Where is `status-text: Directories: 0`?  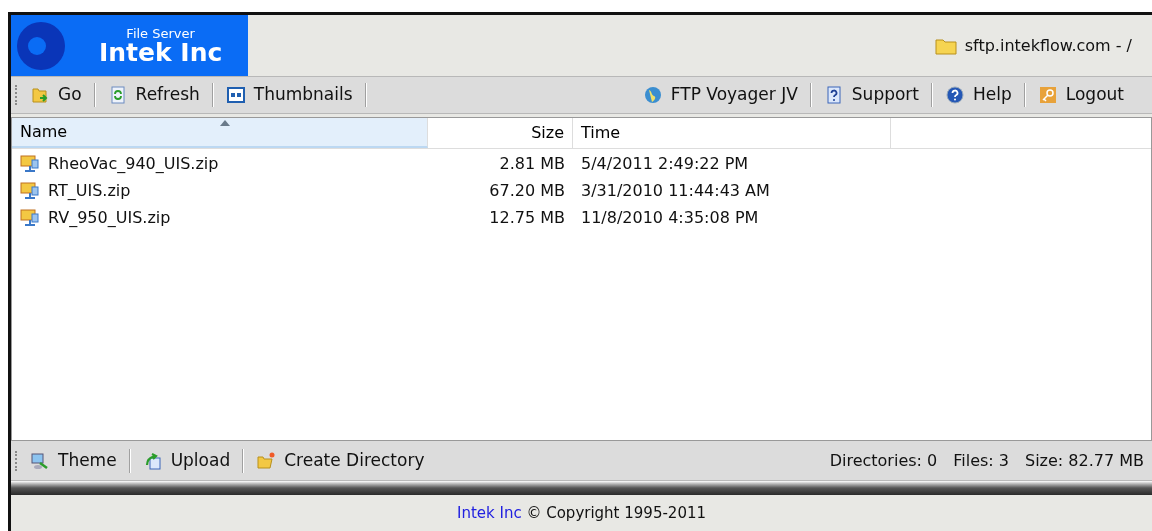
status-text: Directories: 0 is located at coordinates (883, 460).